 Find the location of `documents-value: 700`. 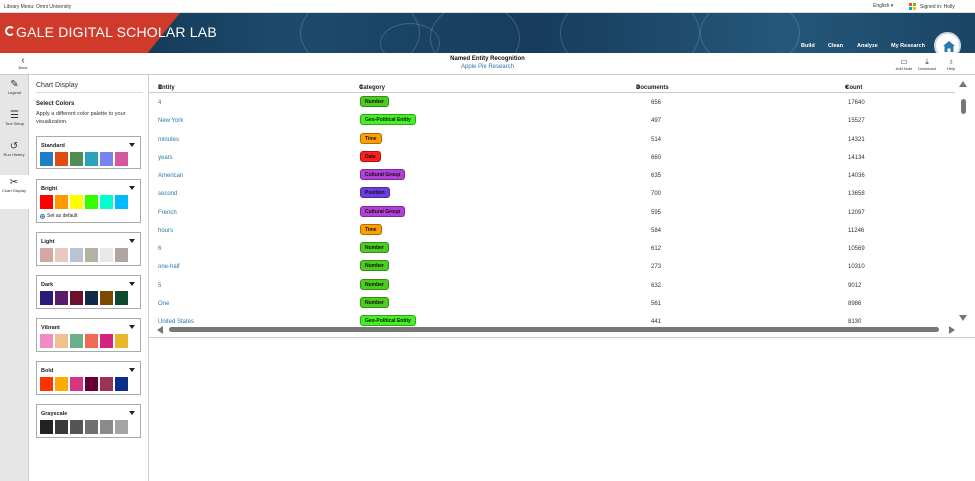

documents-value: 700 is located at coordinates (656, 194).